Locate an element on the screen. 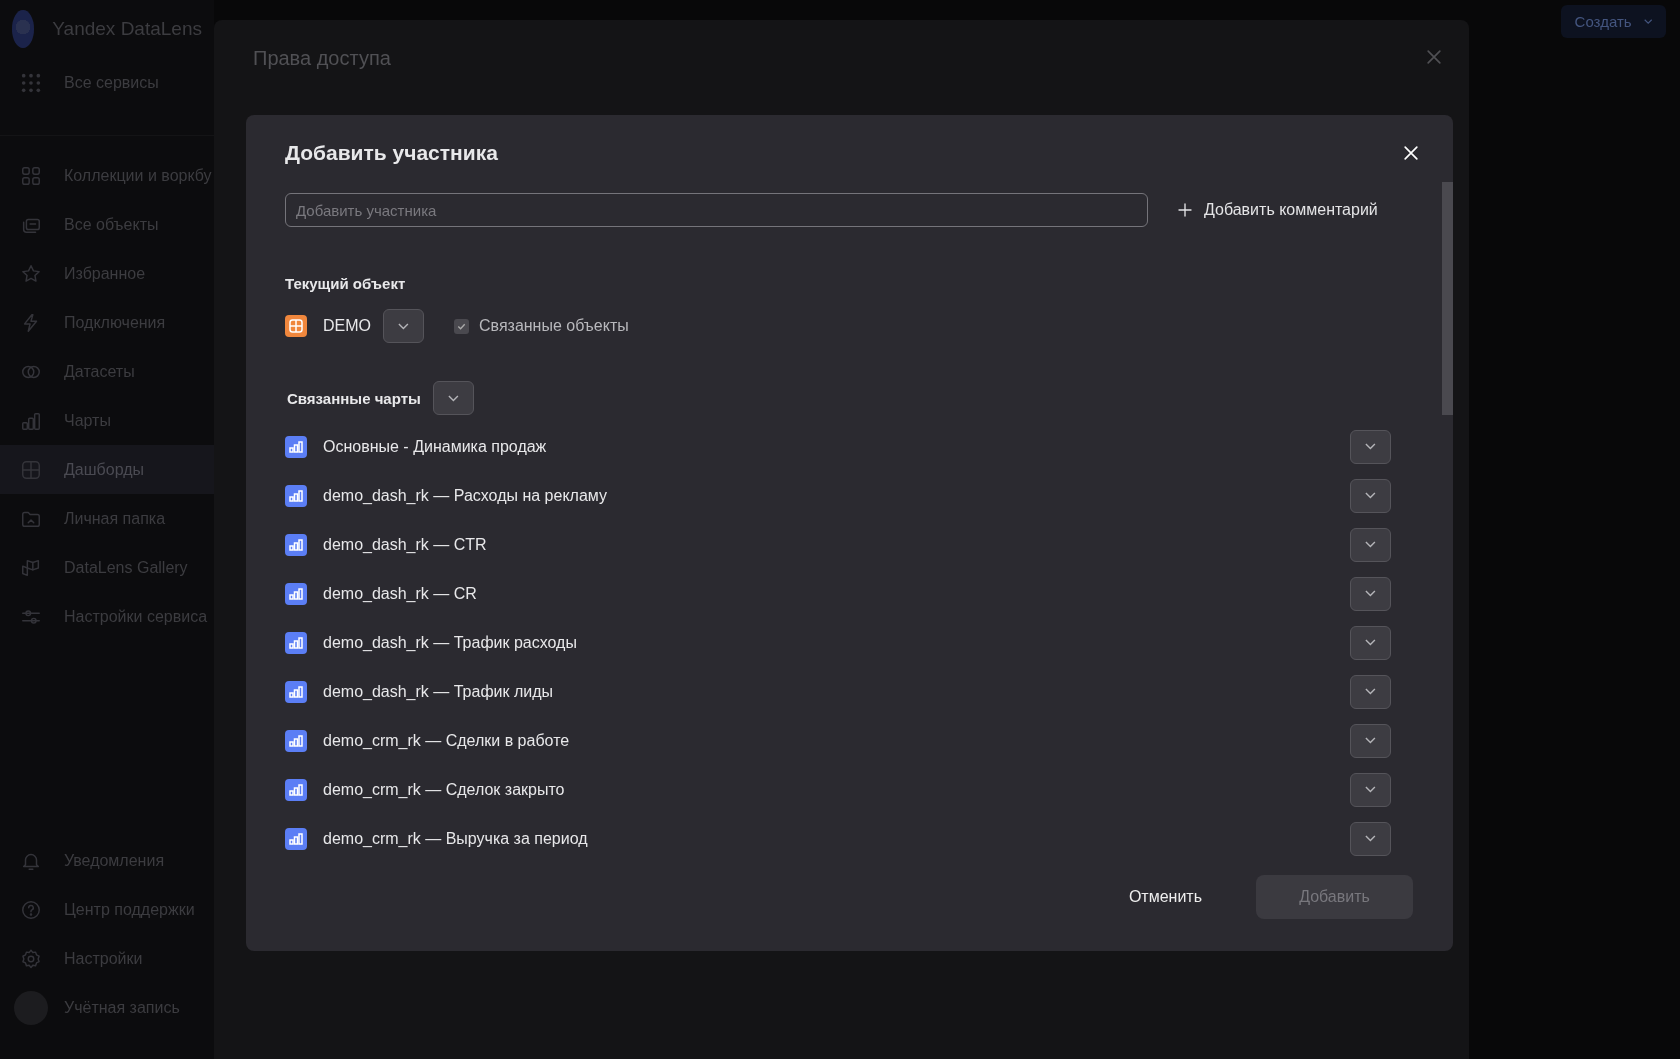 The width and height of the screenshot is (1680, 1059). chart-name: demo_dash_rk — Трафик расходы is located at coordinates (450, 642).